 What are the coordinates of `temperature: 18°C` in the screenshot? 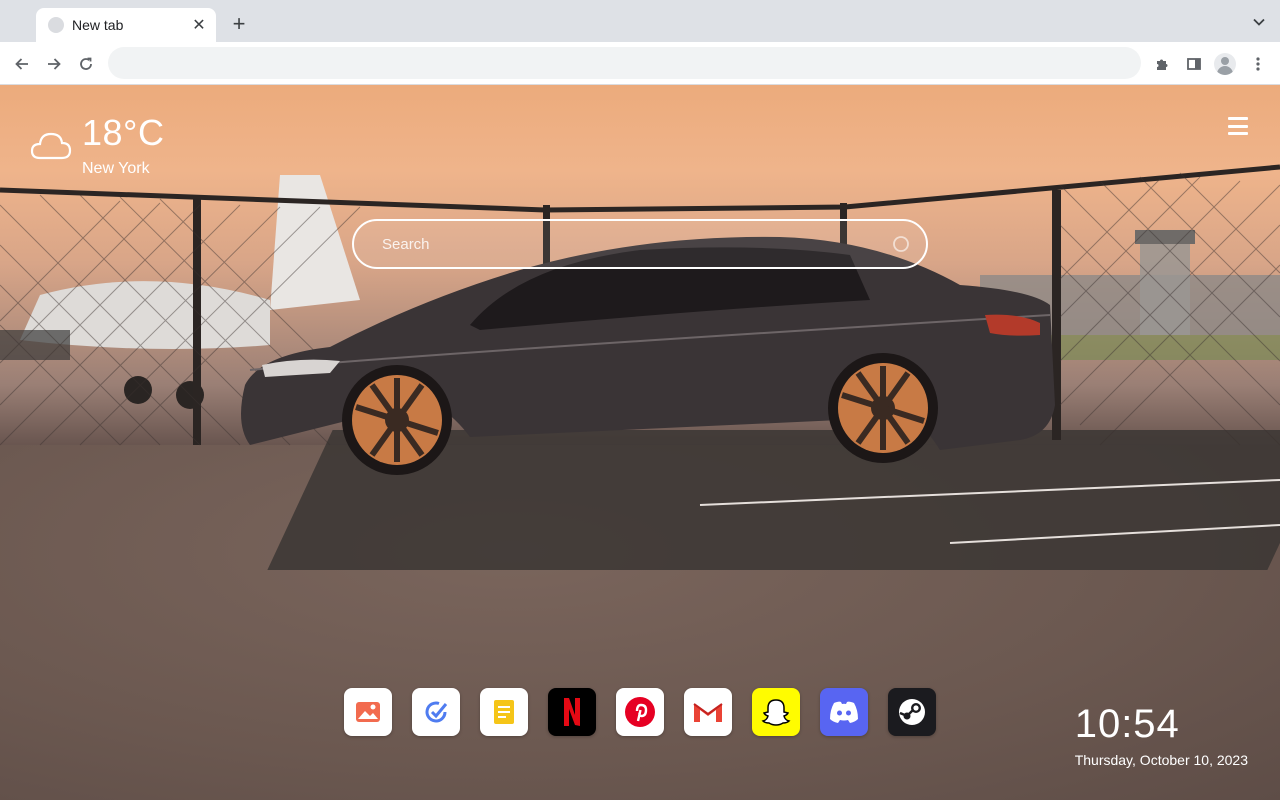 It's located at (123, 132).